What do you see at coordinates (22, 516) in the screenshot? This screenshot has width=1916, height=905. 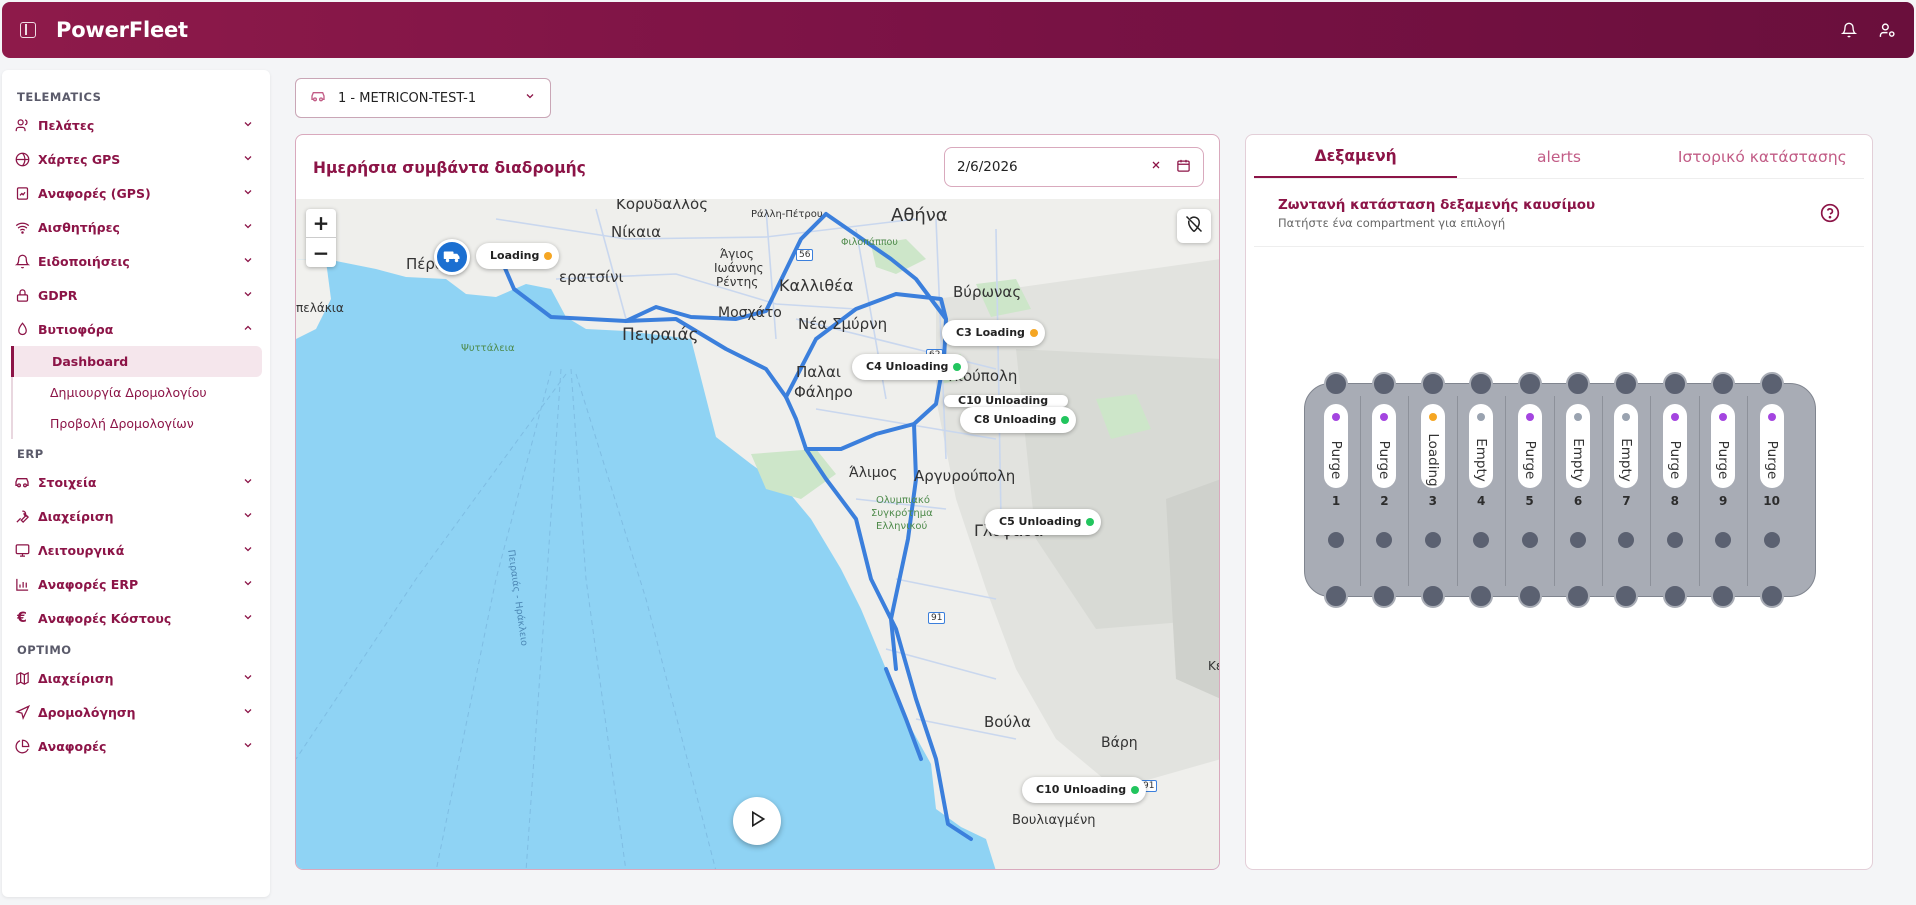 I see `wrench-icon` at bounding box center [22, 516].